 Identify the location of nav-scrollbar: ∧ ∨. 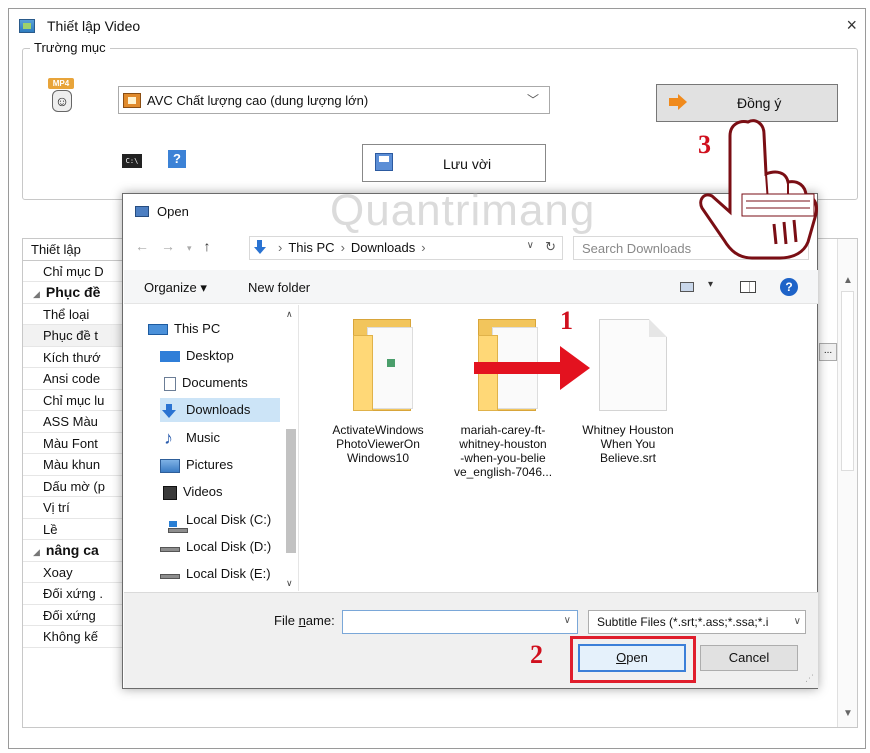
(291, 448).